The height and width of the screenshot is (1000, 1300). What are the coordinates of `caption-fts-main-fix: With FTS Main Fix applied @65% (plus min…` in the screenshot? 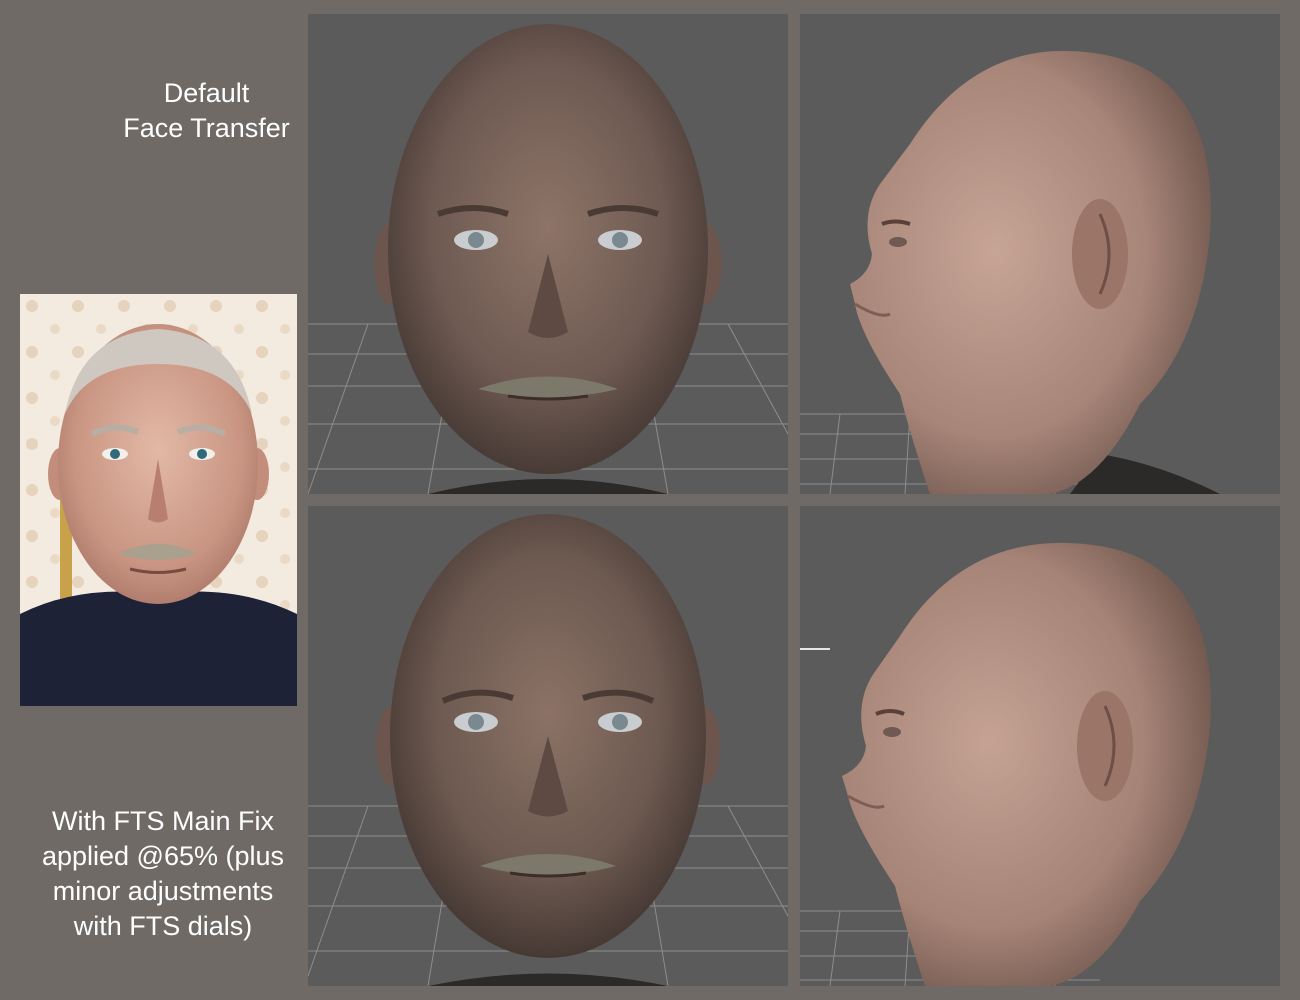 It's located at (163, 874).